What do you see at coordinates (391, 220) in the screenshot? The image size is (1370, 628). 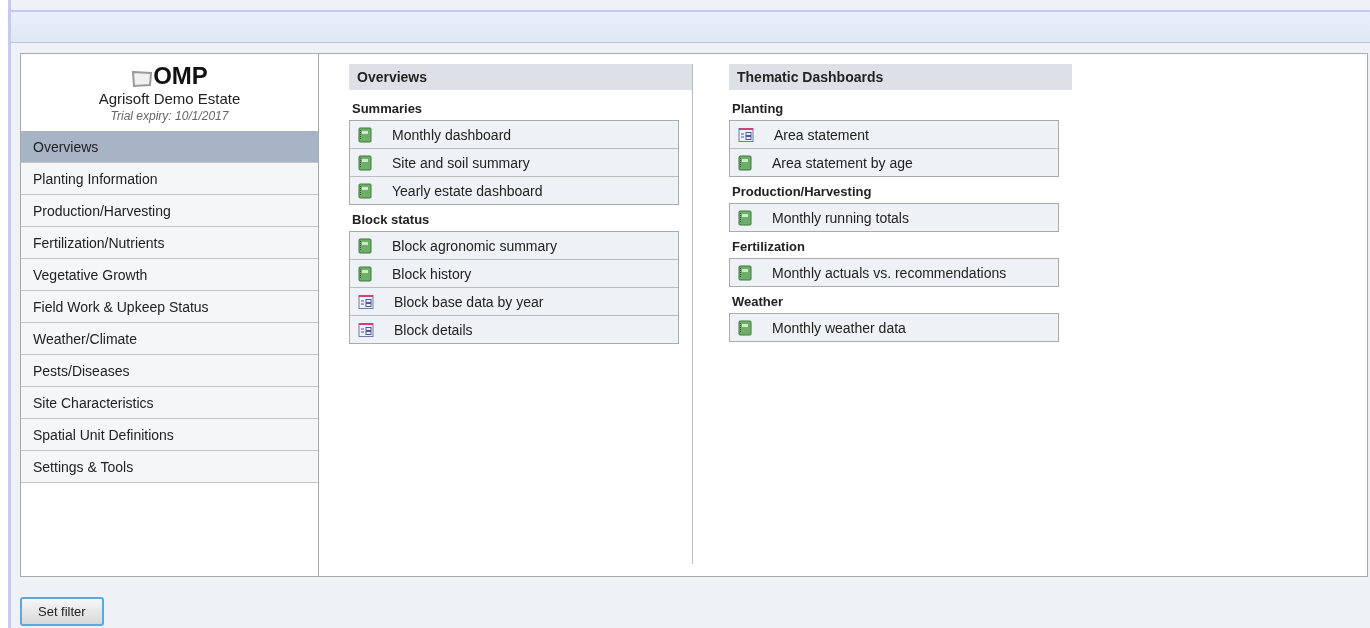 I see `group-title: Block status` at bounding box center [391, 220].